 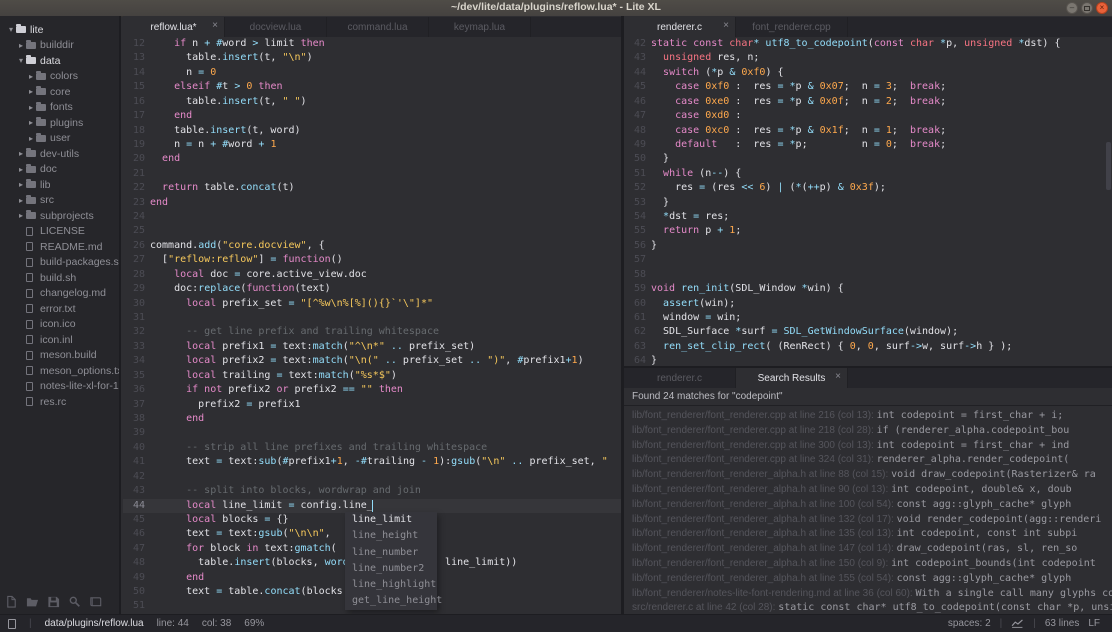 I want to click on code-line-12: 12 if n + #word > limit then, so click(x=372, y=44).